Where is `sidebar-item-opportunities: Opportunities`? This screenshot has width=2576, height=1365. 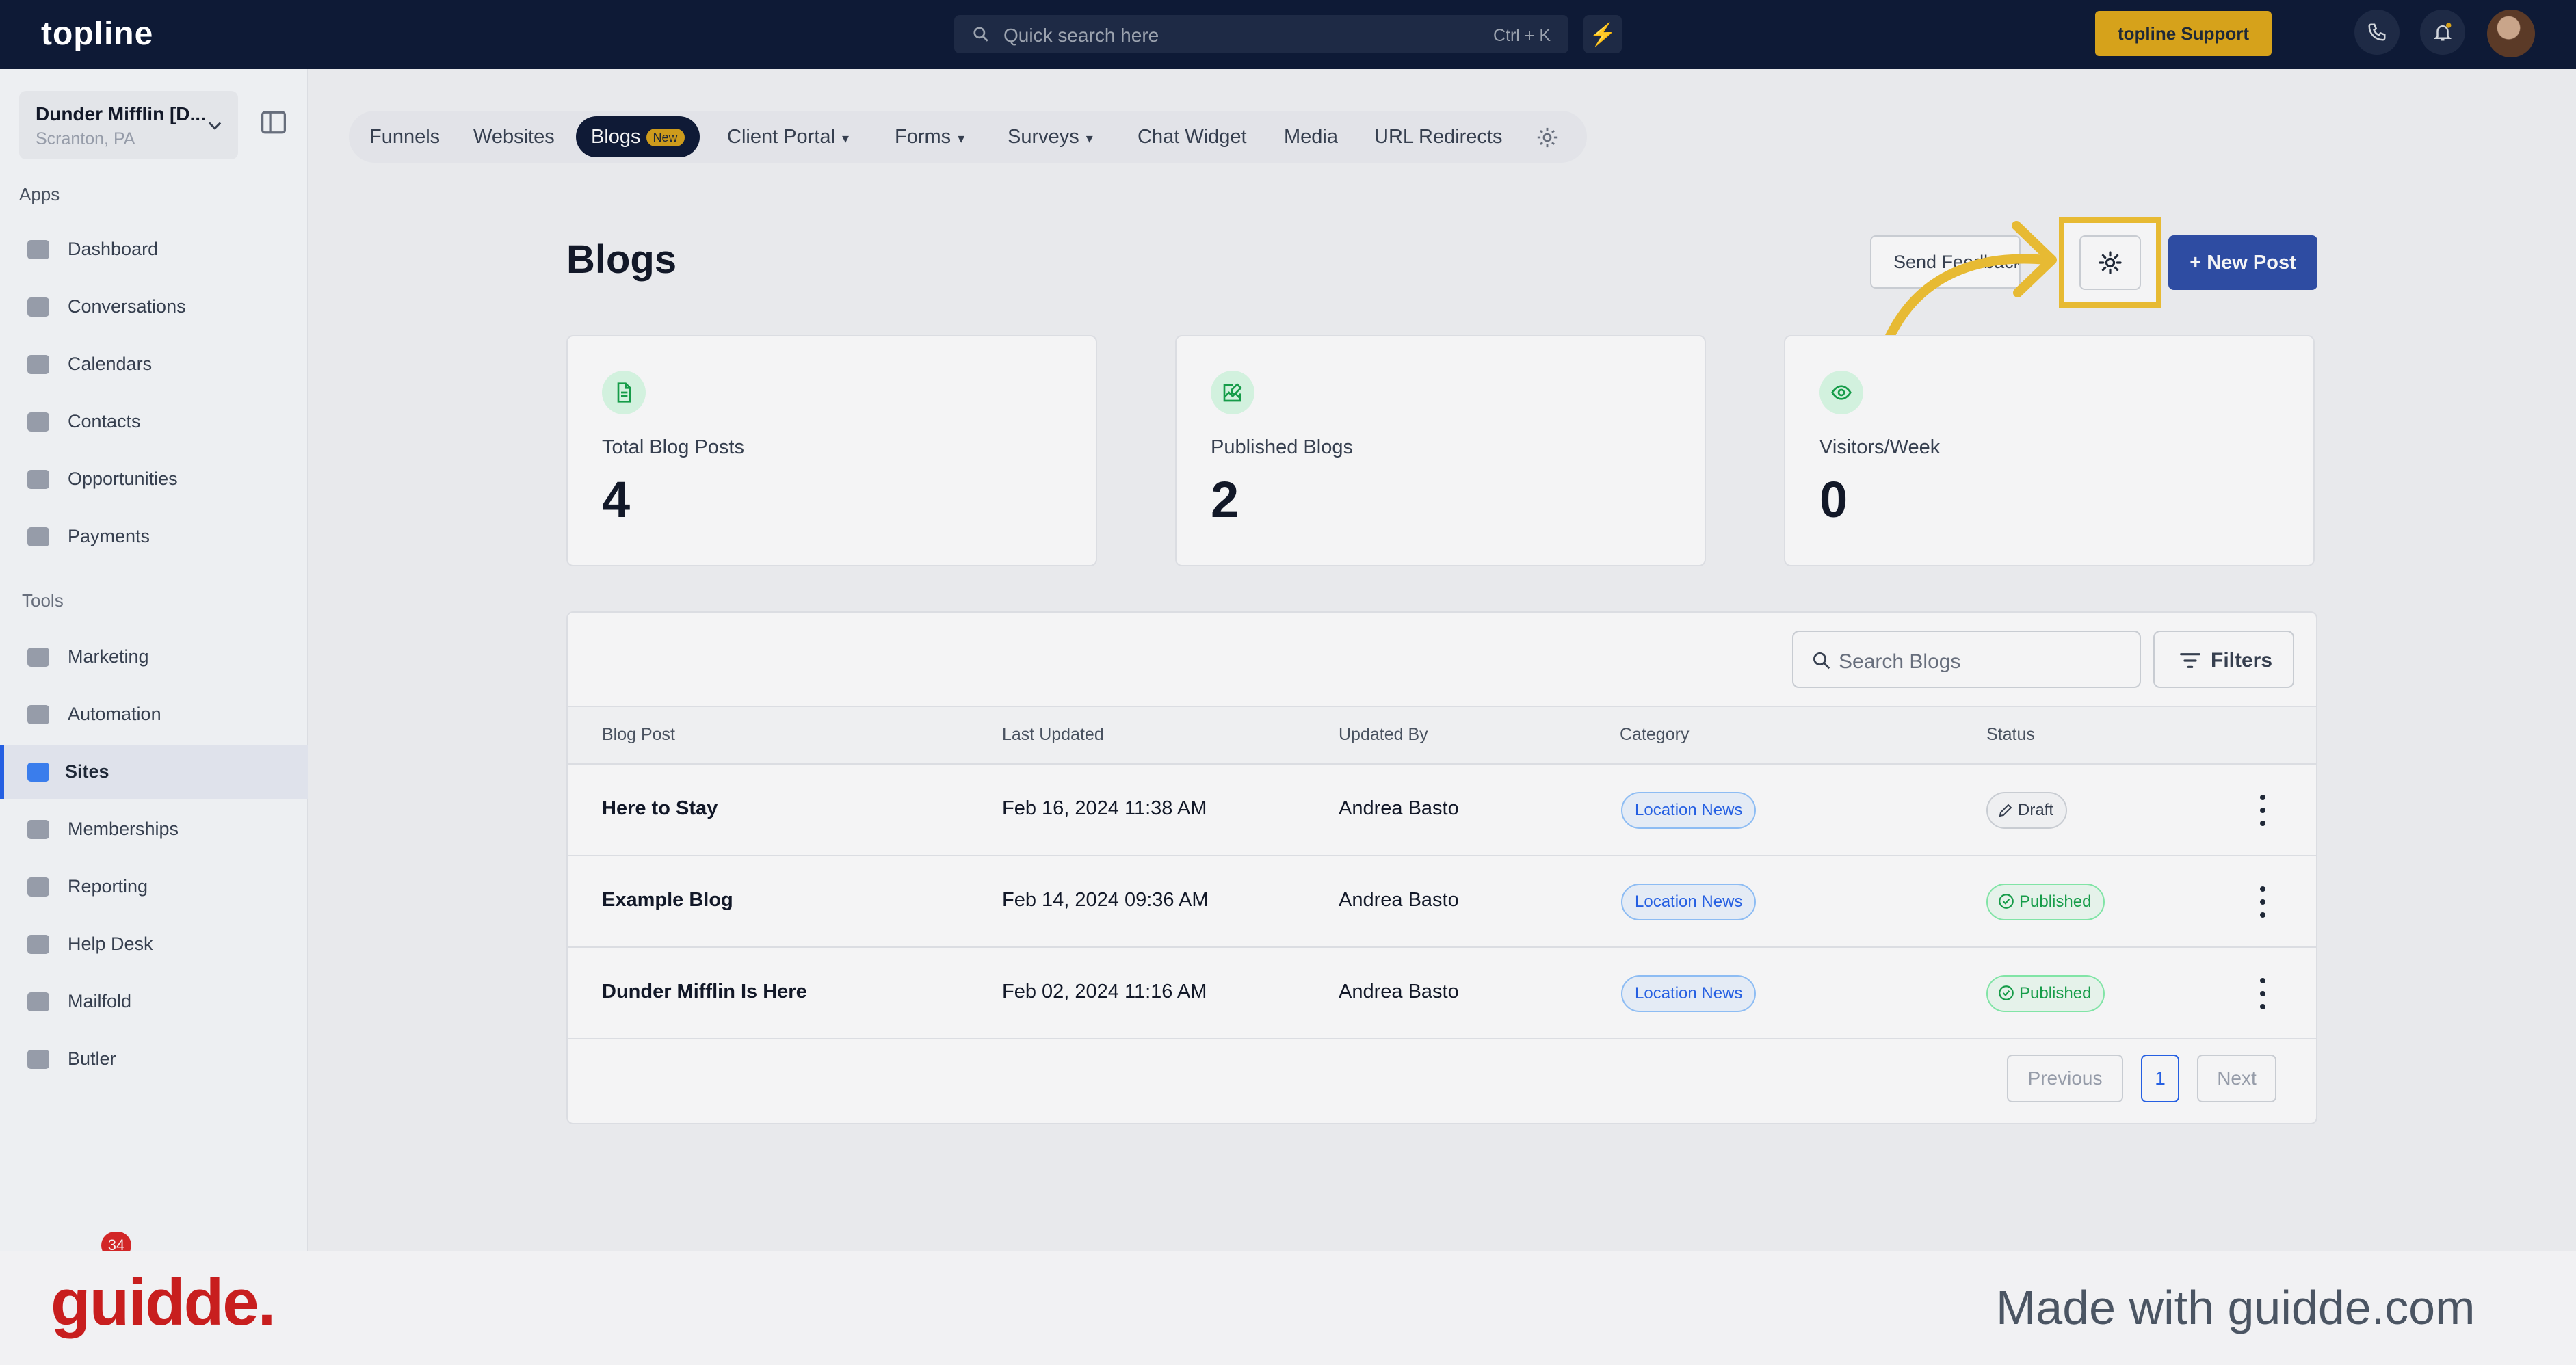
sidebar-item-opportunities: Opportunities is located at coordinates (154, 479).